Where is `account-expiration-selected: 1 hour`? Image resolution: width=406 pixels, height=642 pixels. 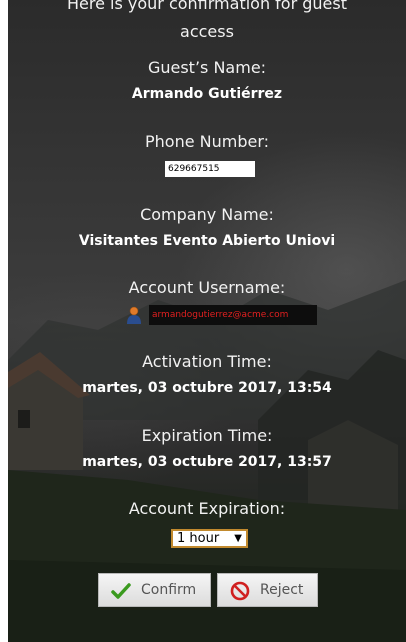
account-expiration-selected: 1 hour is located at coordinates (198, 538).